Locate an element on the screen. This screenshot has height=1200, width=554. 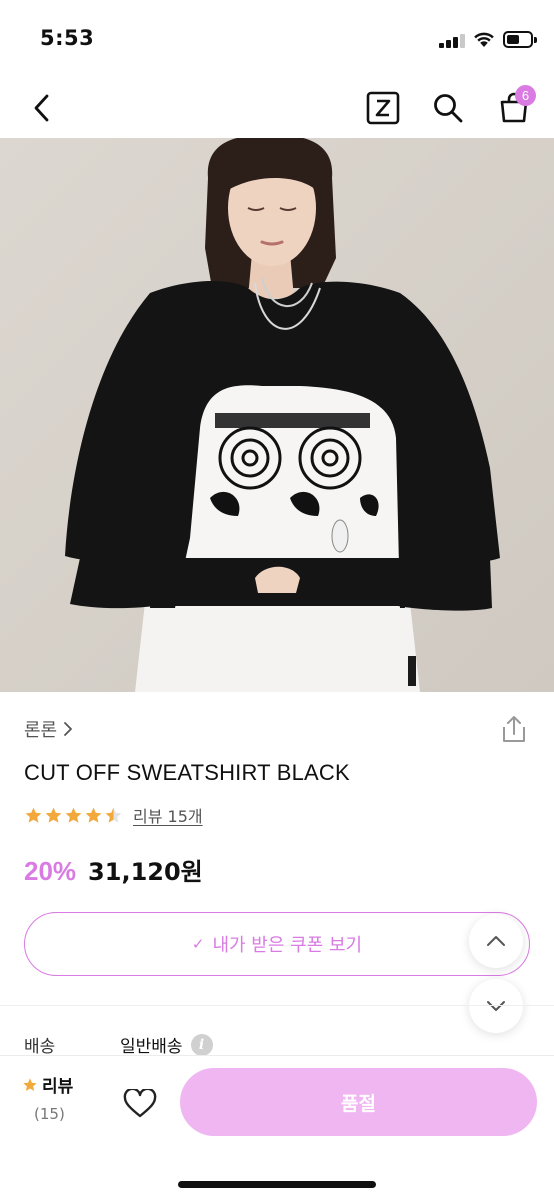
search-button is located at coordinates (448, 108).